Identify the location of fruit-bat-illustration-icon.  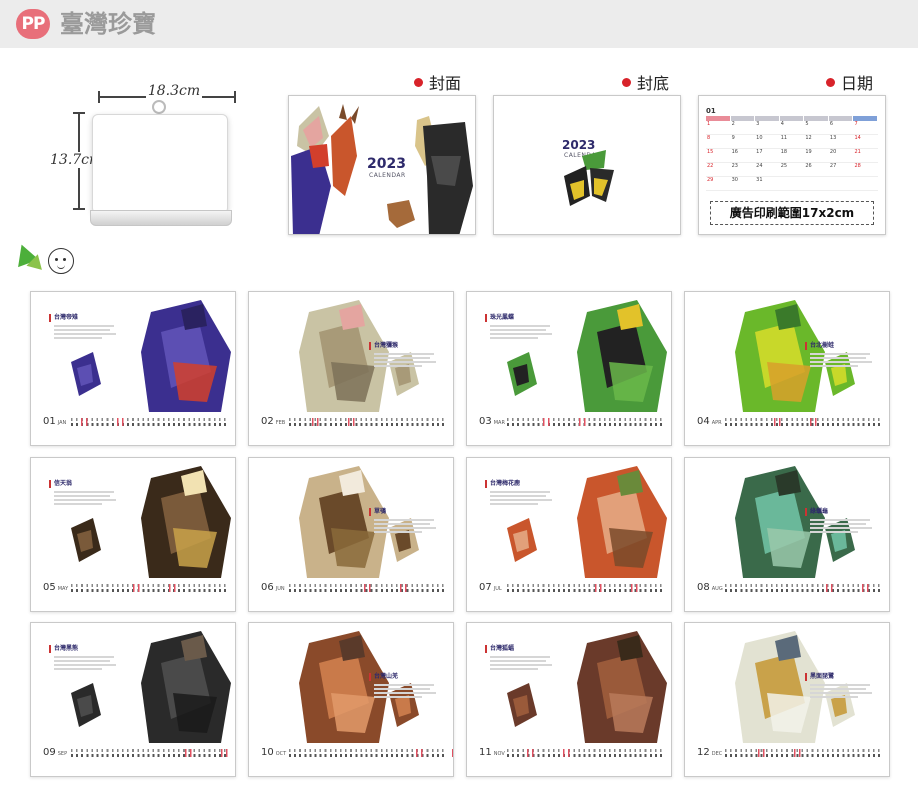
(587, 687).